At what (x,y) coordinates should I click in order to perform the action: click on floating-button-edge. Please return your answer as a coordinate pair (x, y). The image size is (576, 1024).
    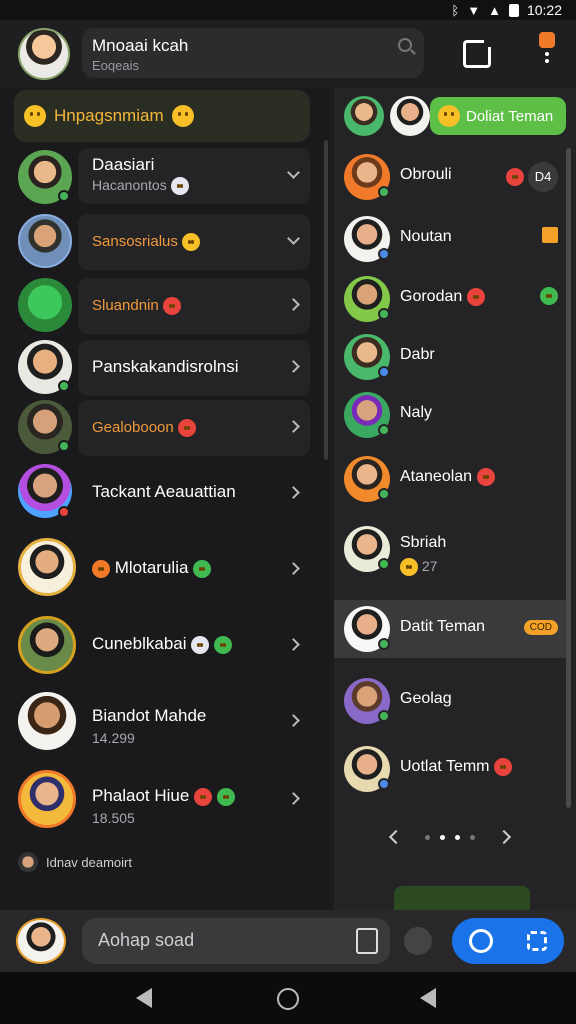
    Looking at the image, I should click on (462, 898).